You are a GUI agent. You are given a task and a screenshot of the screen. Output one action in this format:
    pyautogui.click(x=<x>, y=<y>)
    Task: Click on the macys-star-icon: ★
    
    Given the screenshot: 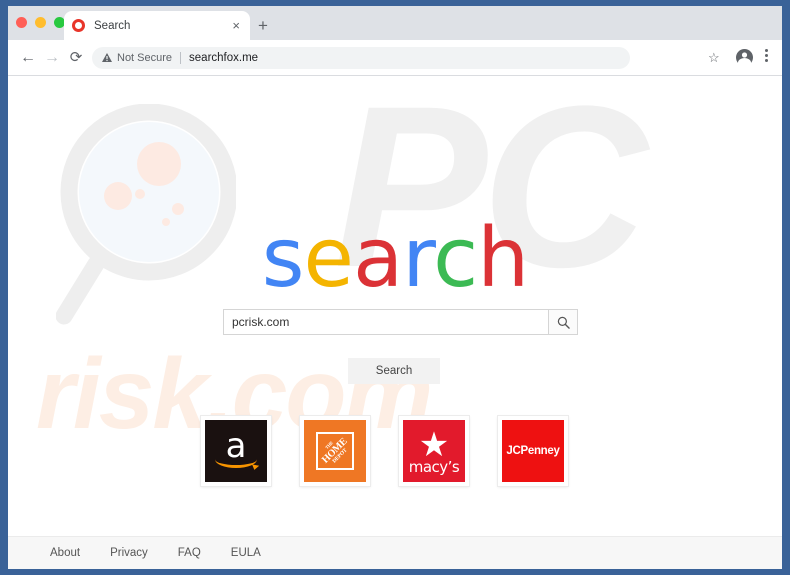 What is the action you would take?
    pyautogui.click(x=434, y=445)
    